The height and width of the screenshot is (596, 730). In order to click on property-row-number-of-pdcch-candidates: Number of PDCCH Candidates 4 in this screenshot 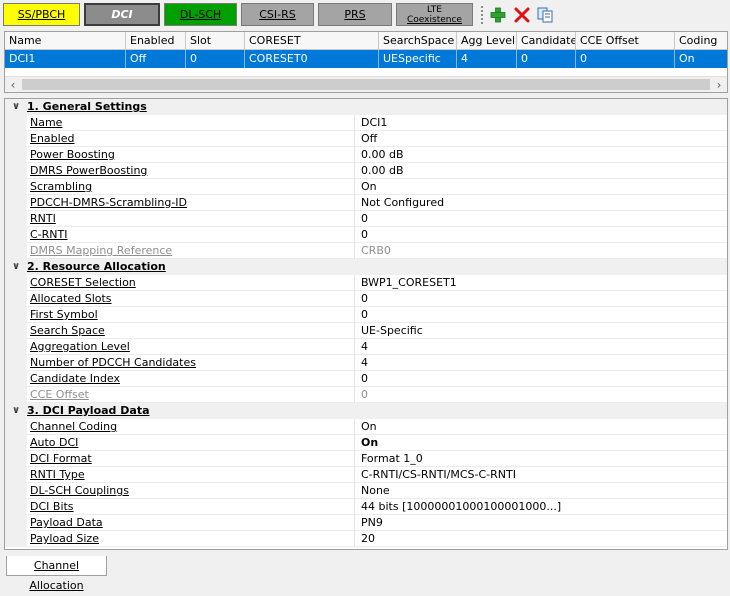, I will do `click(366, 363)`.